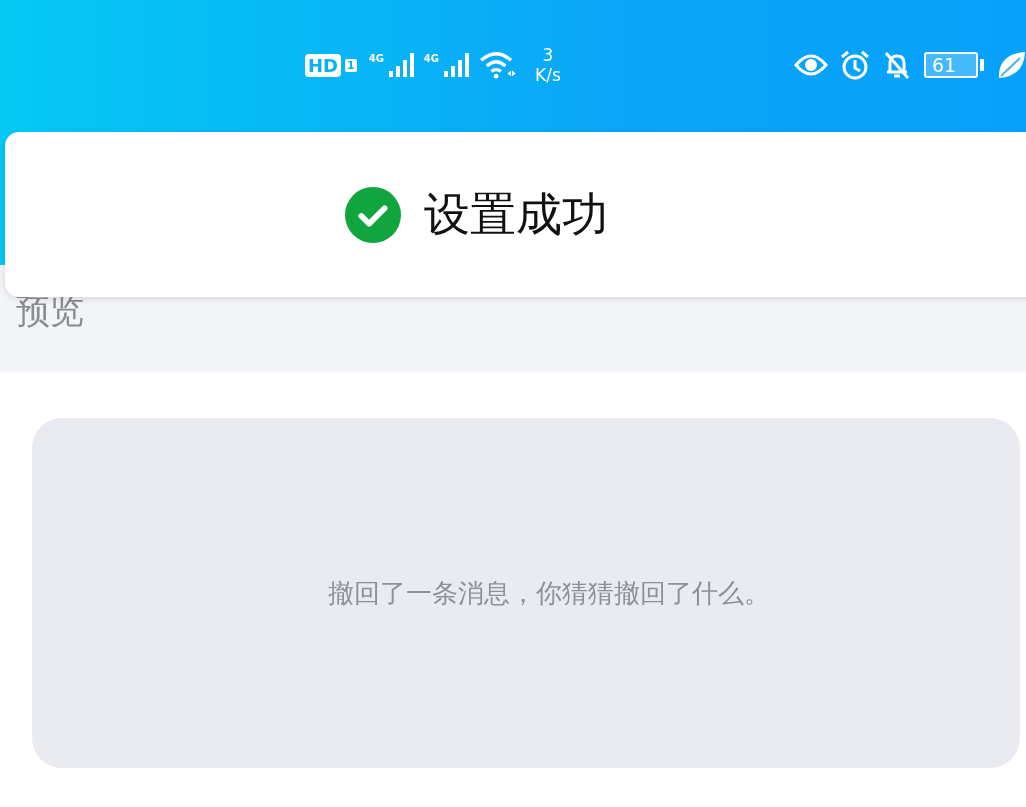  I want to click on speed-unit: K/s, so click(548, 75).